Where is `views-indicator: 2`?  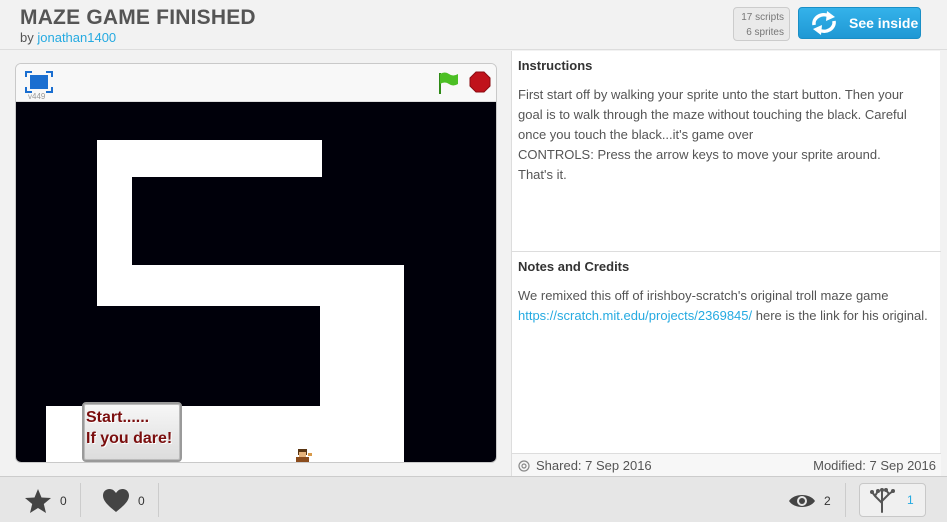
views-indicator: 2 is located at coordinates (809, 501).